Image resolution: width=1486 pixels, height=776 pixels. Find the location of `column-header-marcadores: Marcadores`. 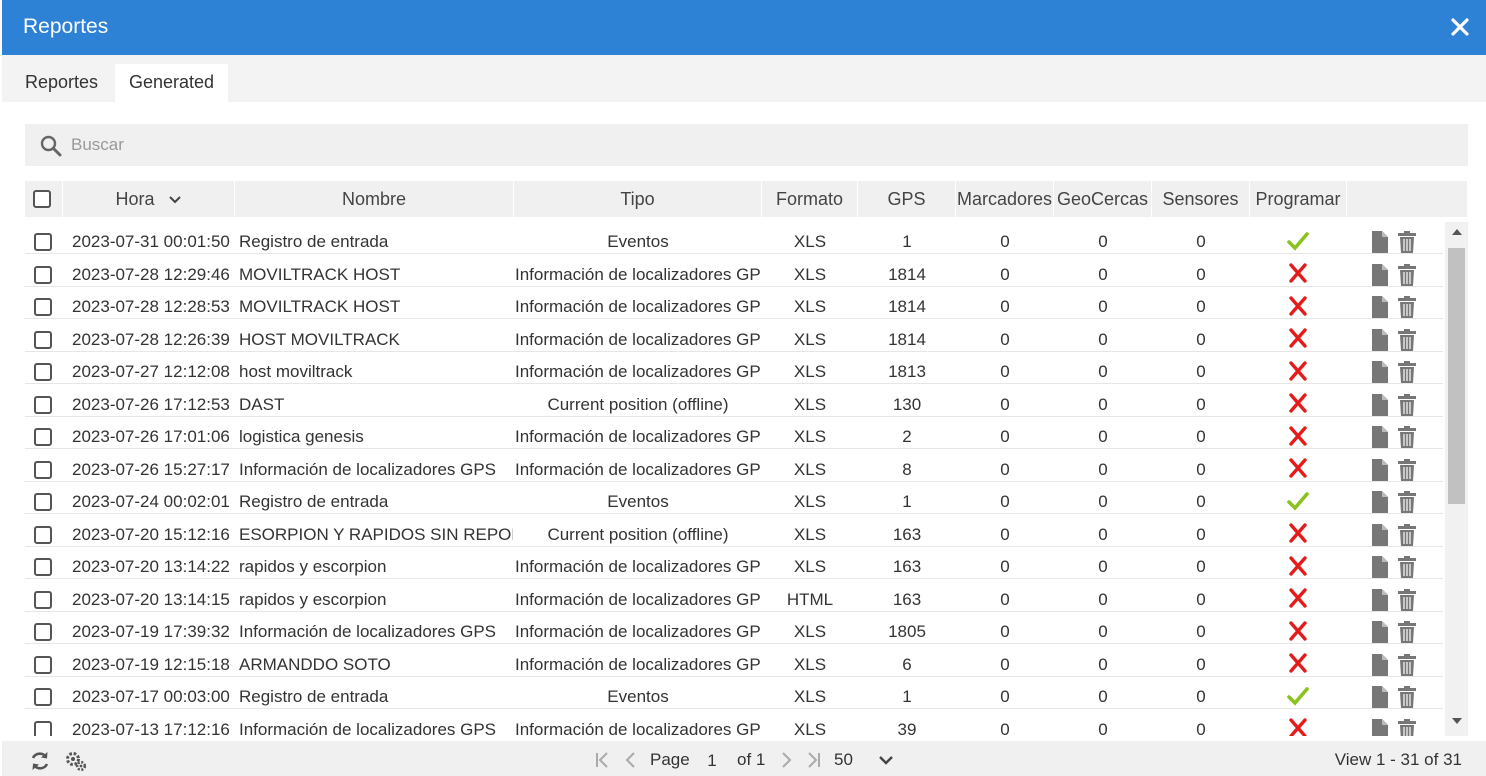

column-header-marcadores: Marcadores is located at coordinates (1005, 199).